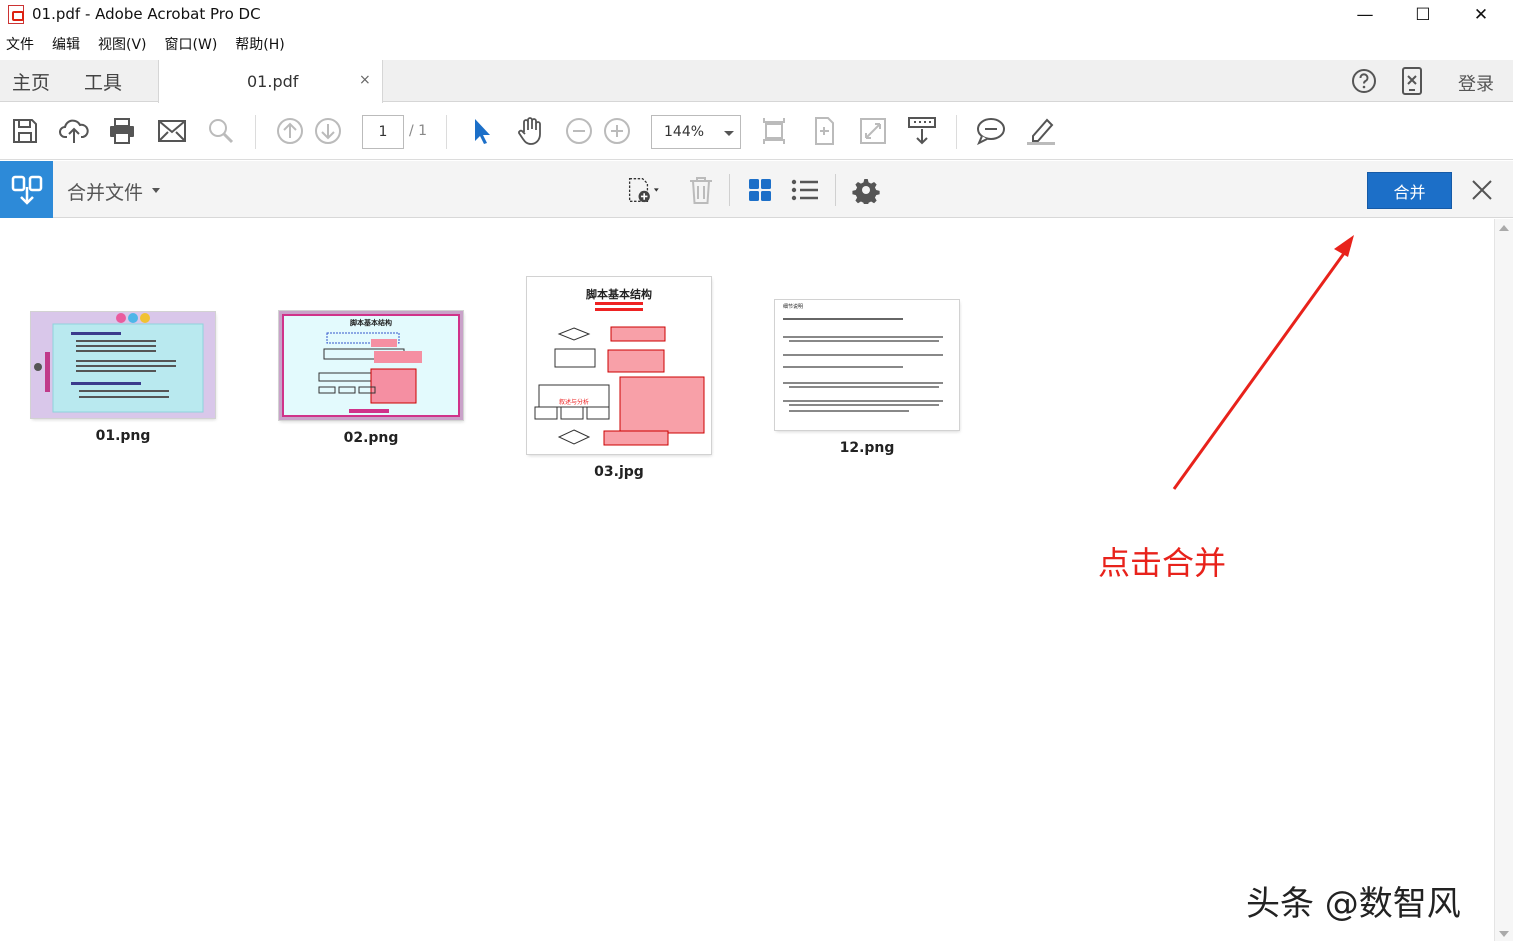 Image resolution: width=1513 pixels, height=945 pixels. Describe the element at coordinates (1476, 83) in the screenshot. I see `login-link: 登录` at that location.